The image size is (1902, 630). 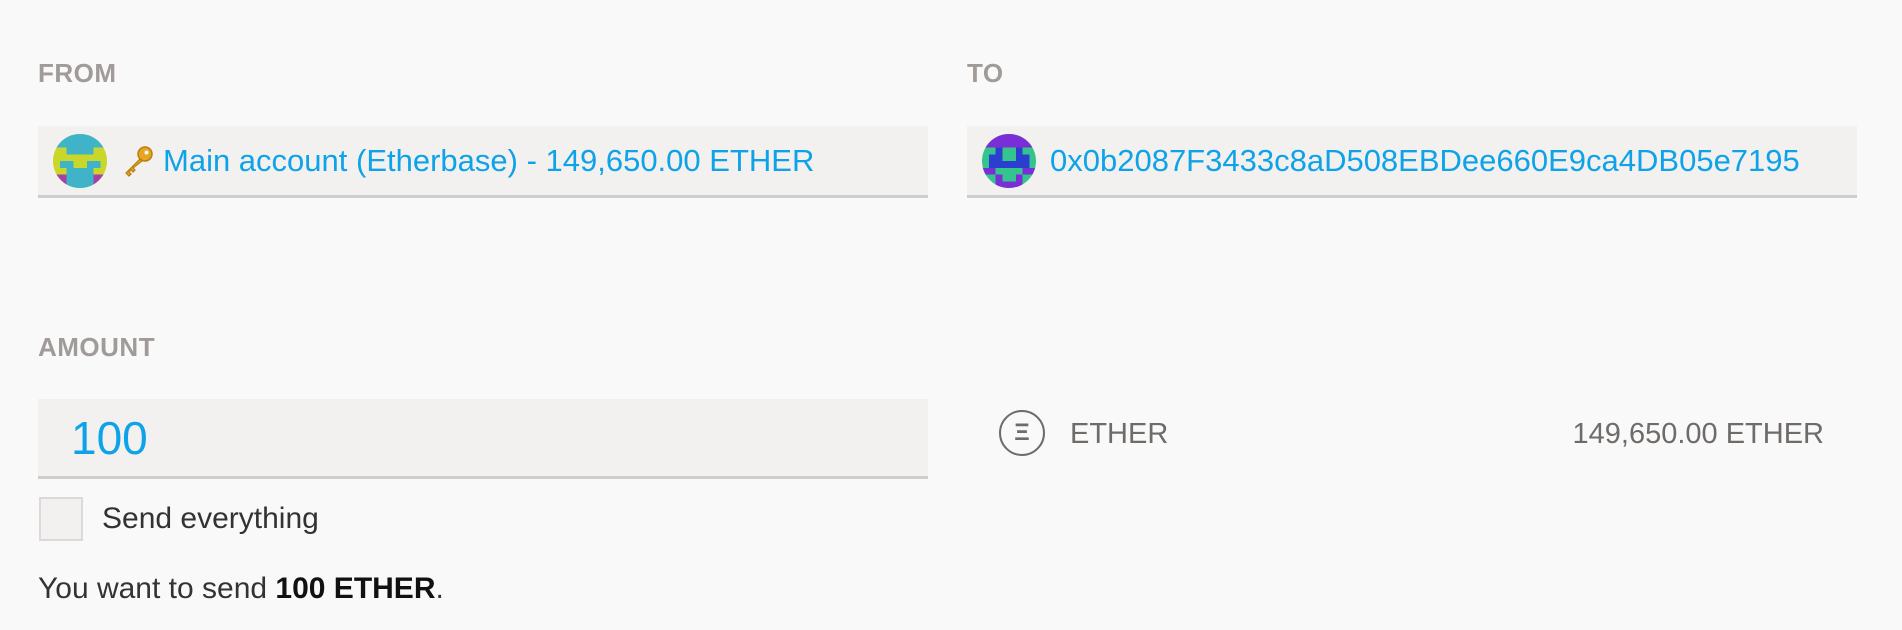 I want to click on amount-input, so click(x=483, y=439).